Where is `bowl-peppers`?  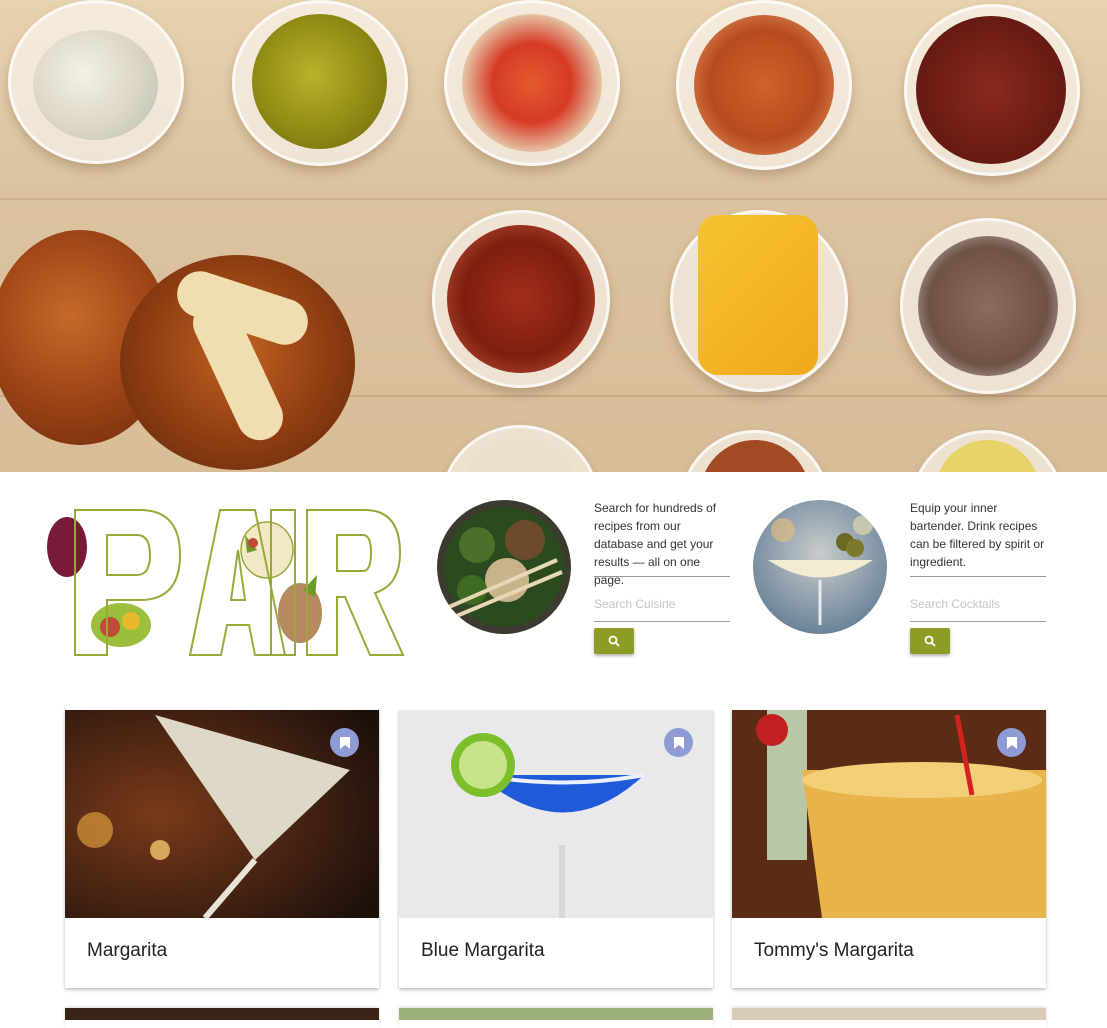 bowl-peppers is located at coordinates (532, 83).